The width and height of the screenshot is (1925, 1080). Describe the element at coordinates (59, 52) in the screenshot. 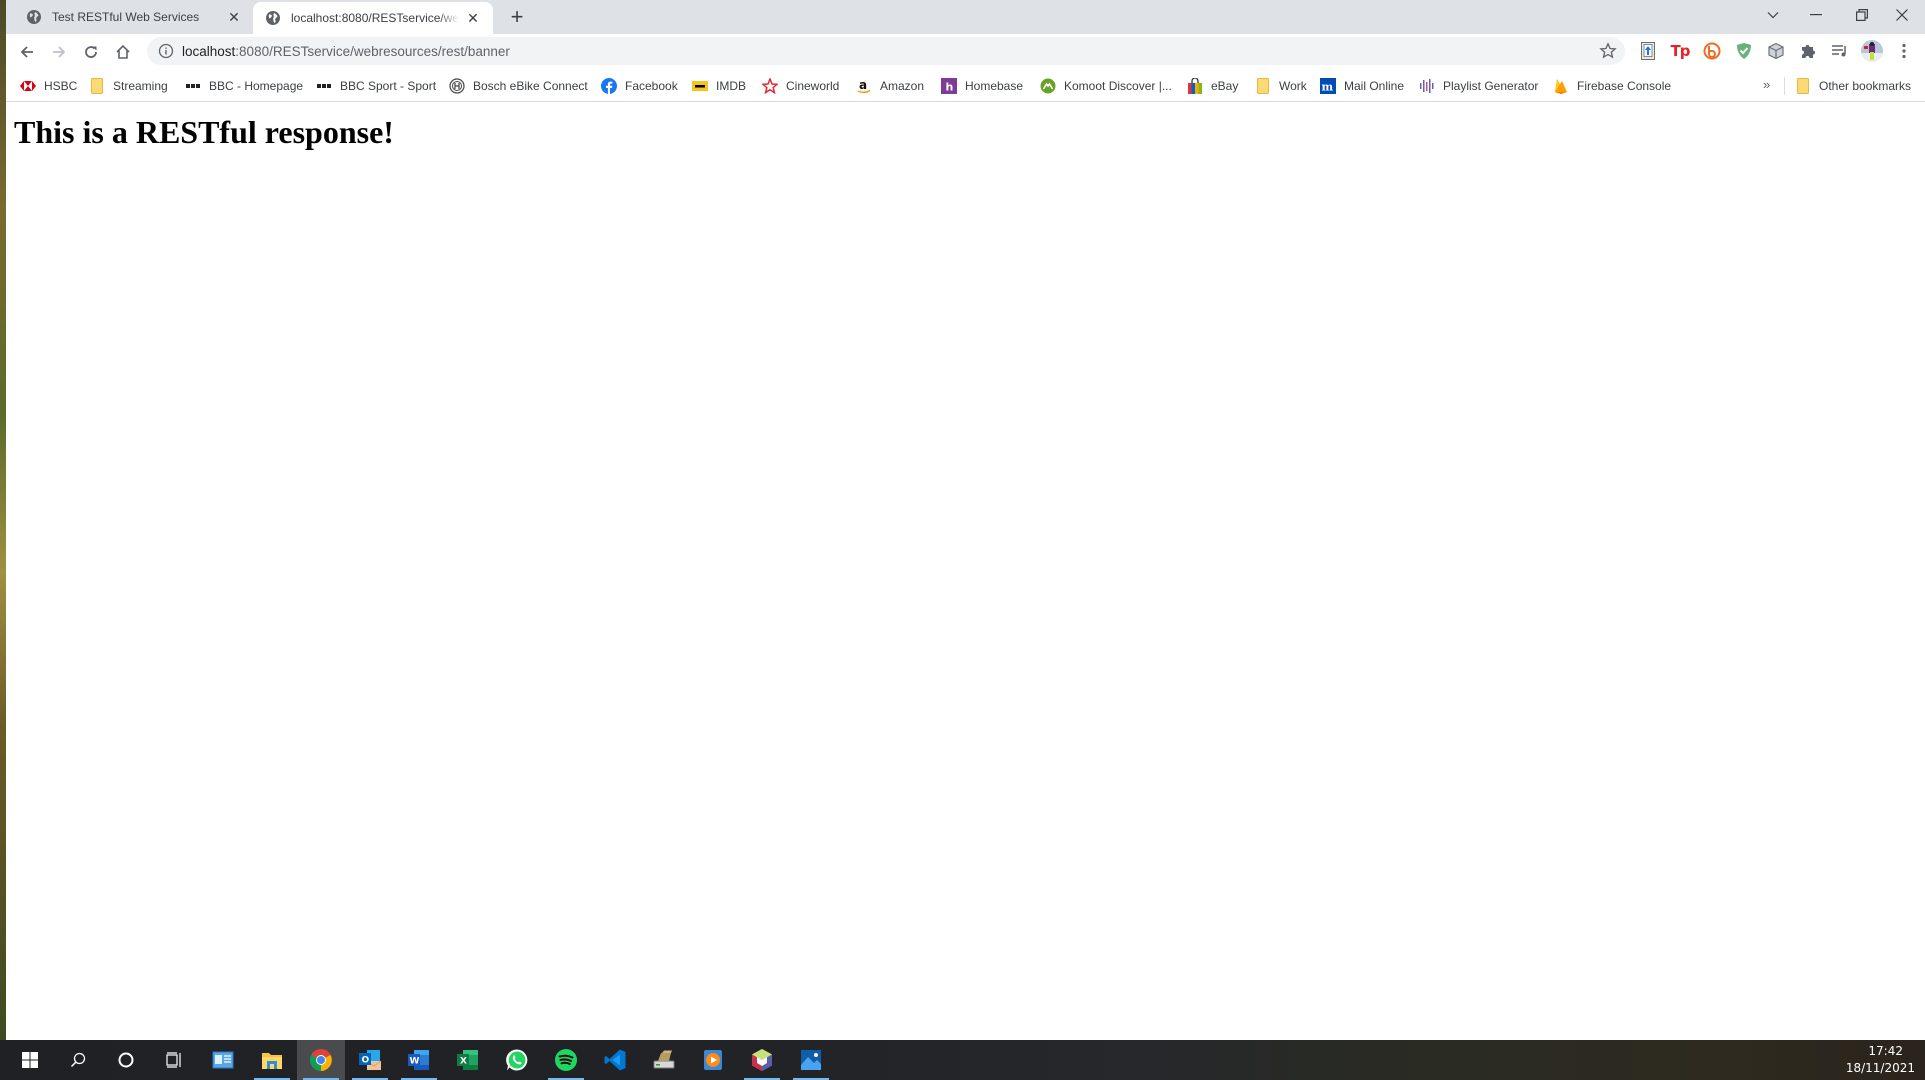

I see `forward-button` at that location.